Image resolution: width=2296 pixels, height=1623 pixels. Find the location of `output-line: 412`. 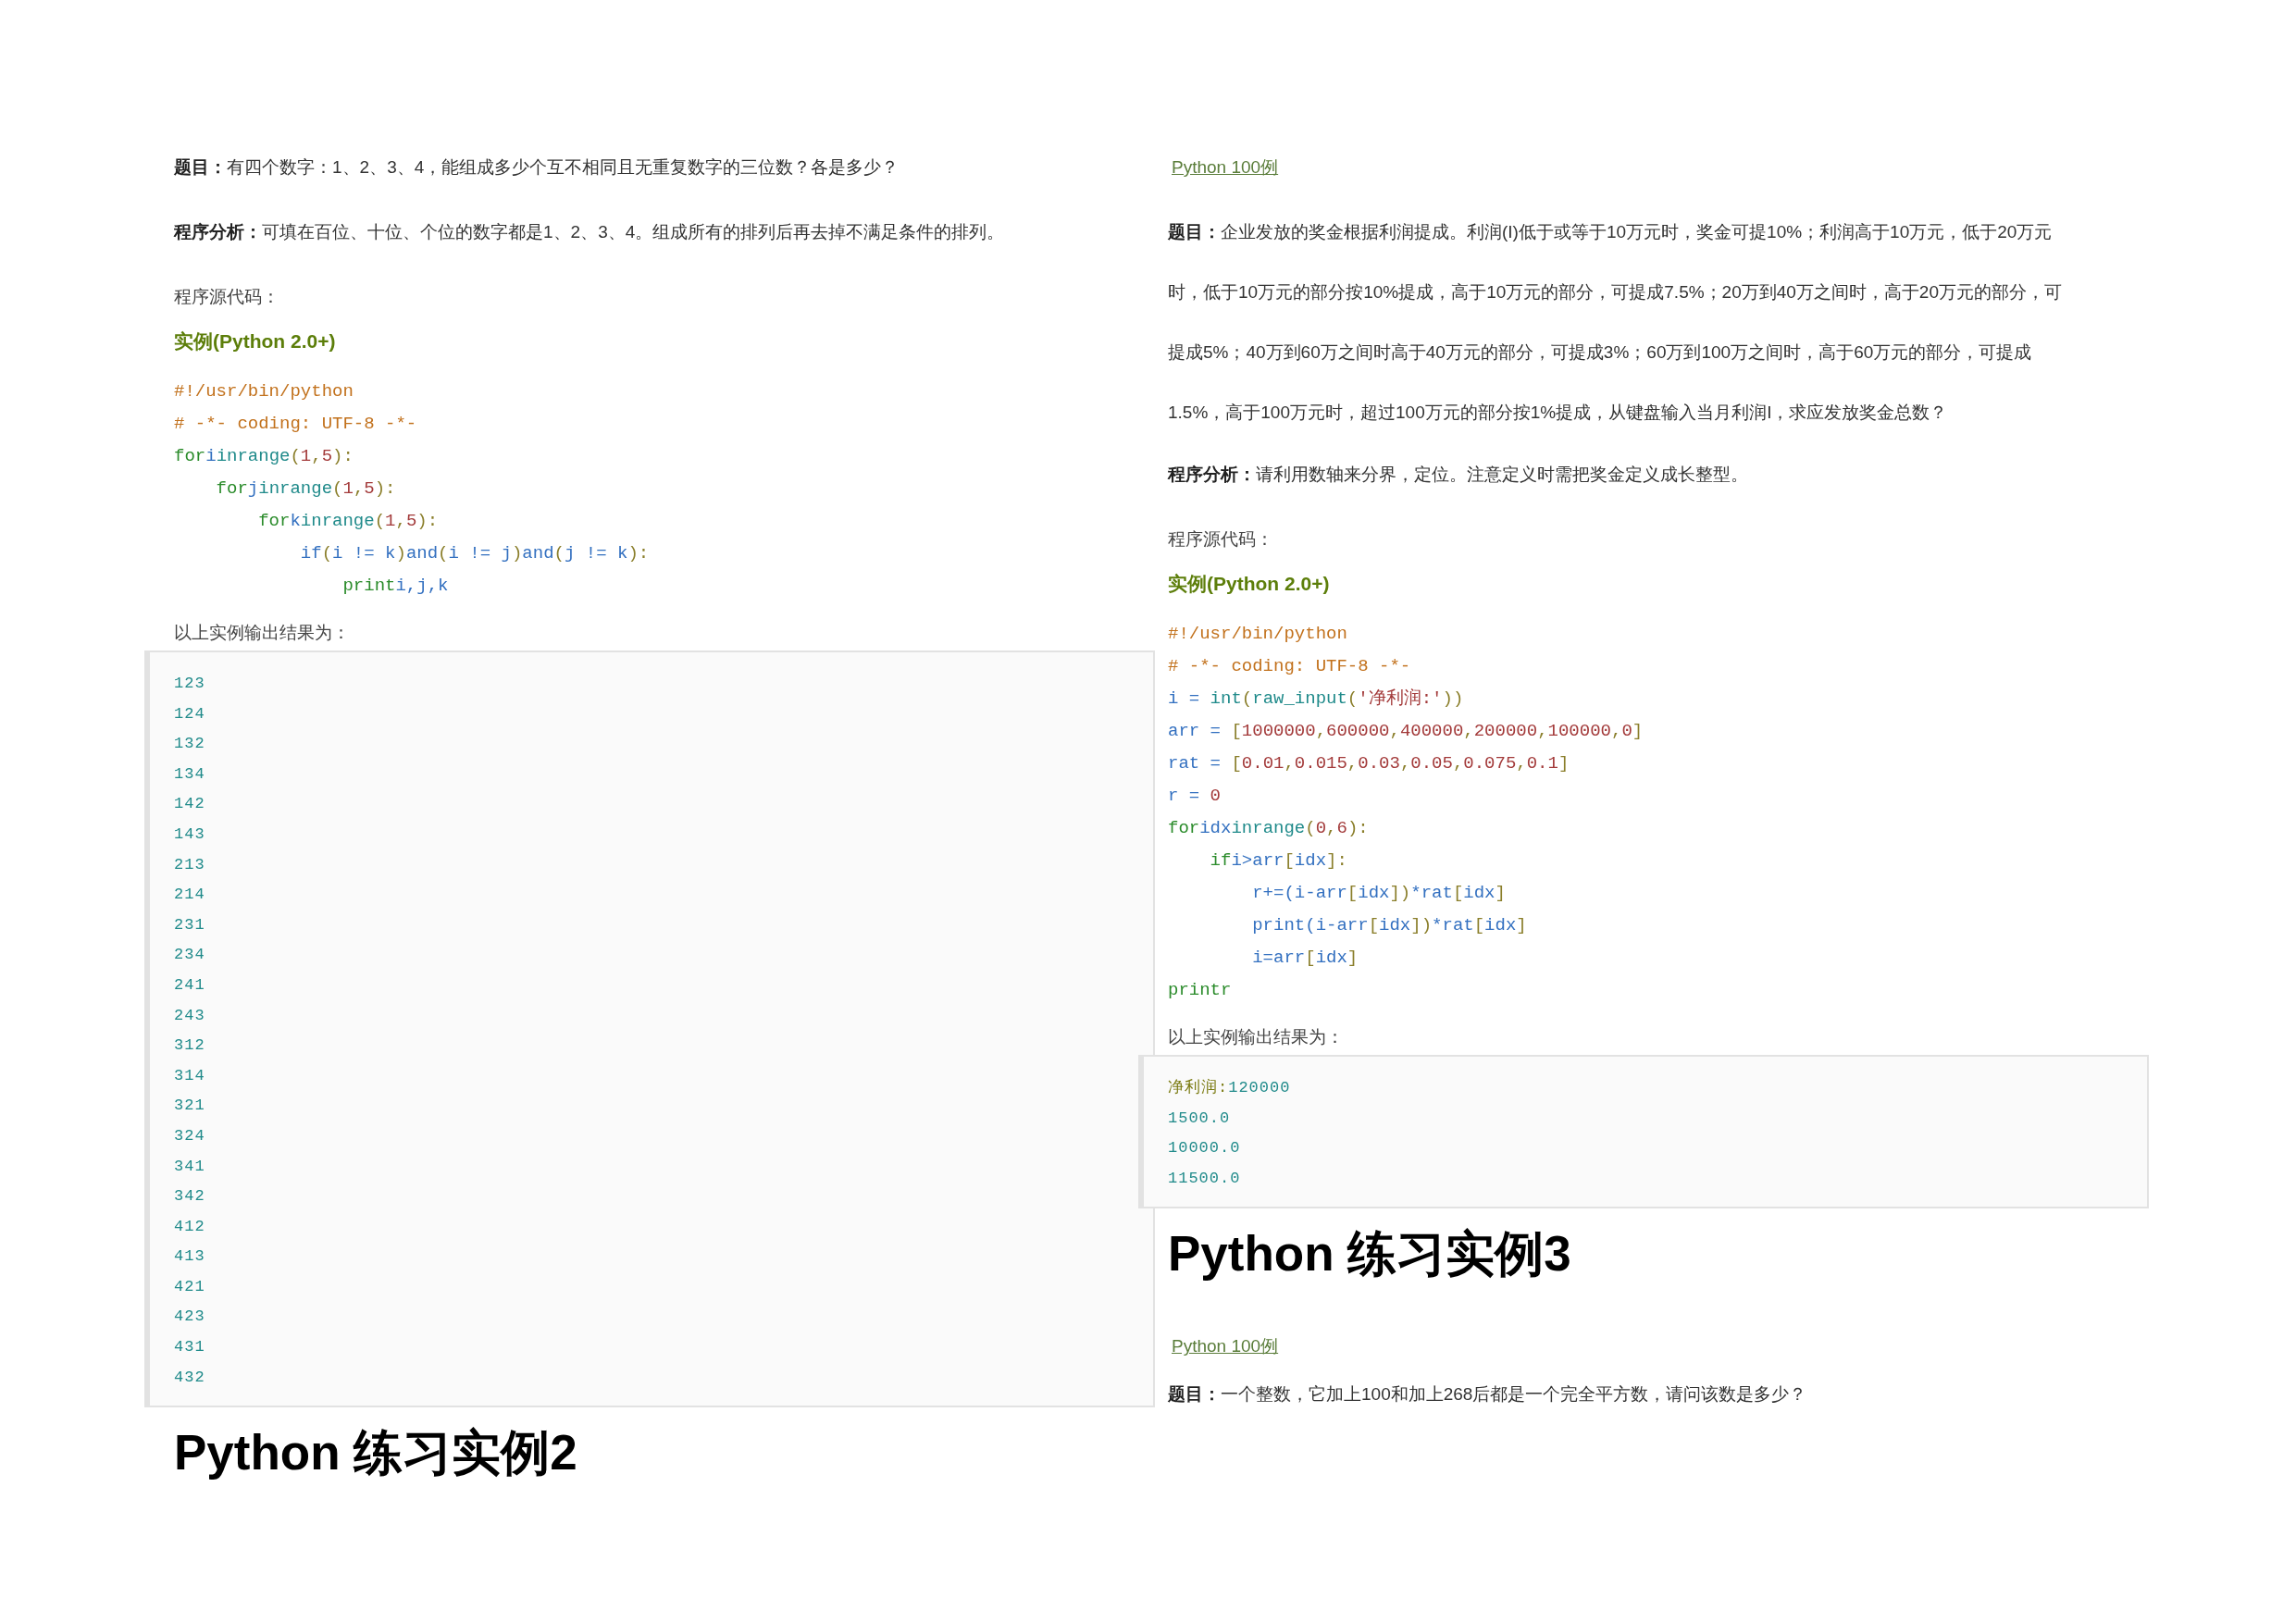

output-line: 412 is located at coordinates (190, 1226).